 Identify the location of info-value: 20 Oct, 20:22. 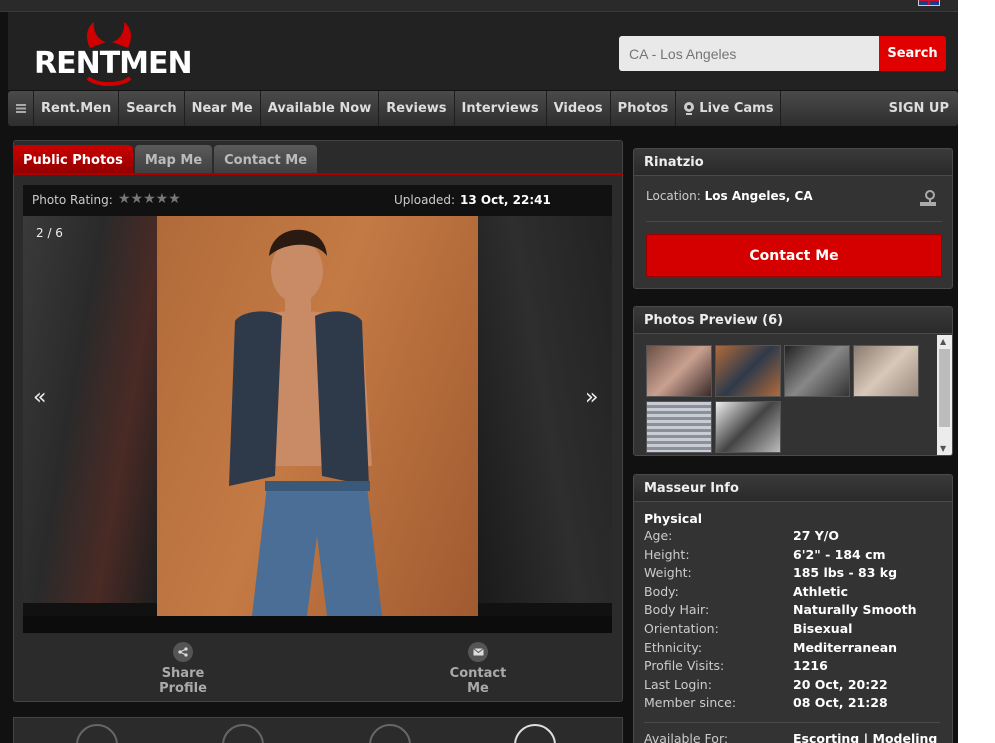
(840, 684).